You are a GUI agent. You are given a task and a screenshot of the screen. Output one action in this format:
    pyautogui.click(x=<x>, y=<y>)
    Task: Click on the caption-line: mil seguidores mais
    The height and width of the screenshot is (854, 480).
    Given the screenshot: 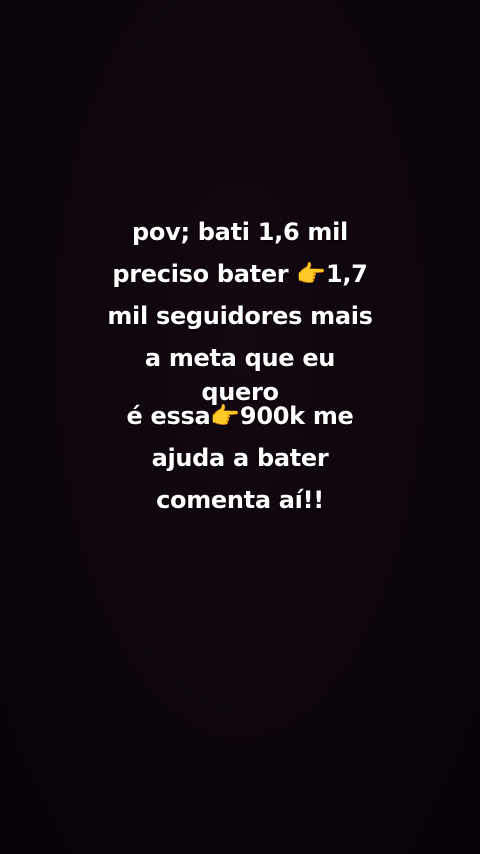 What is the action you would take?
    pyautogui.click(x=240, y=316)
    